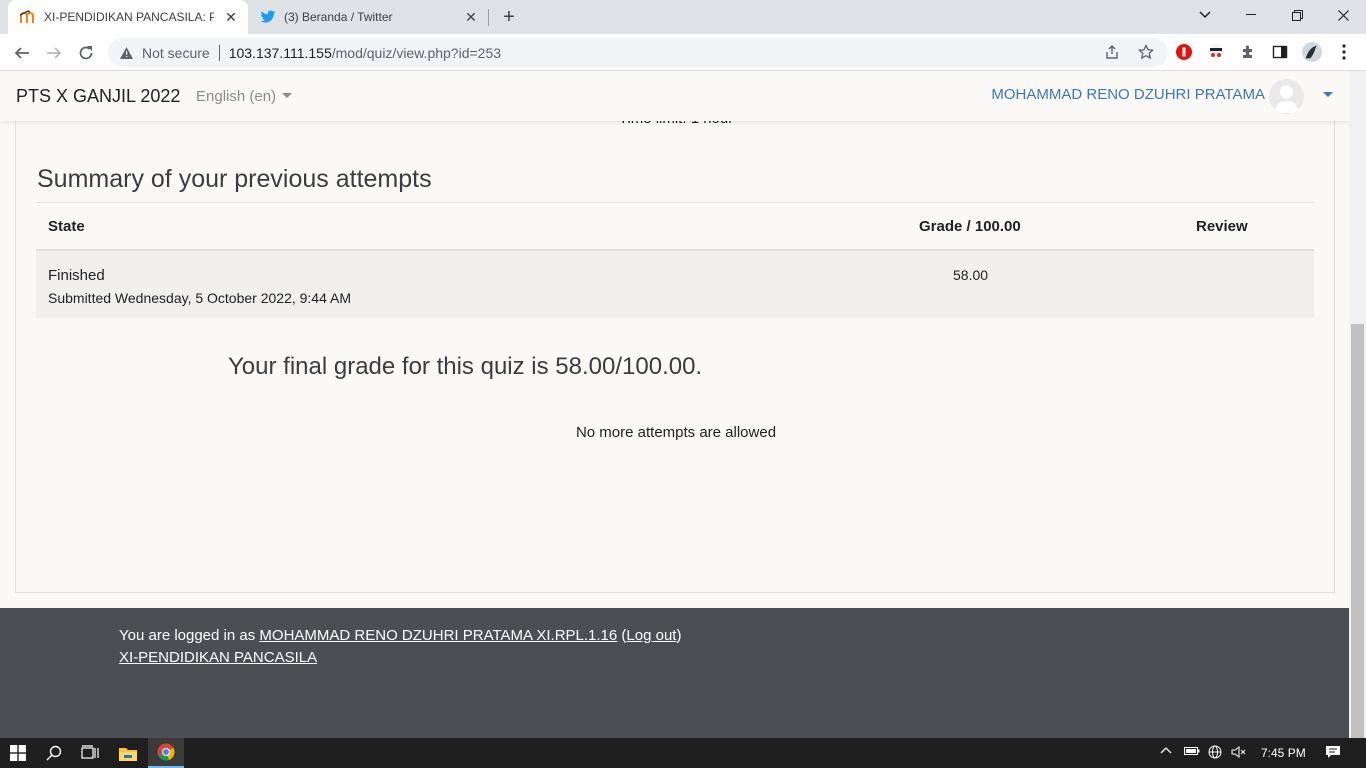 The image size is (1366, 768). What do you see at coordinates (18, 753) in the screenshot?
I see `windows-start-icon` at bounding box center [18, 753].